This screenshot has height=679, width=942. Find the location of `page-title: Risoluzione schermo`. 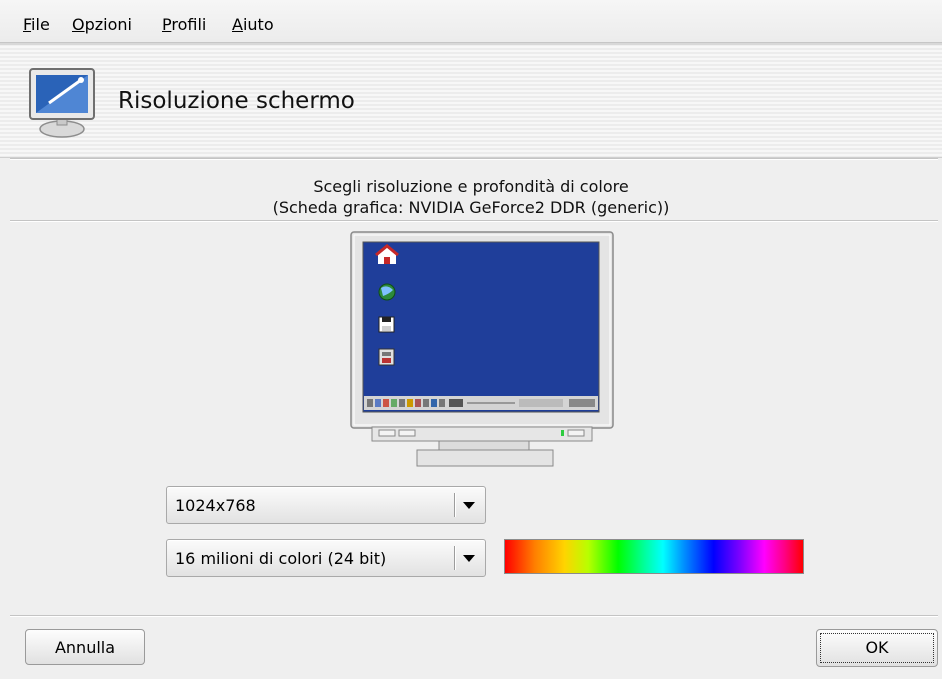

page-title: Risoluzione schermo is located at coordinates (236, 101).